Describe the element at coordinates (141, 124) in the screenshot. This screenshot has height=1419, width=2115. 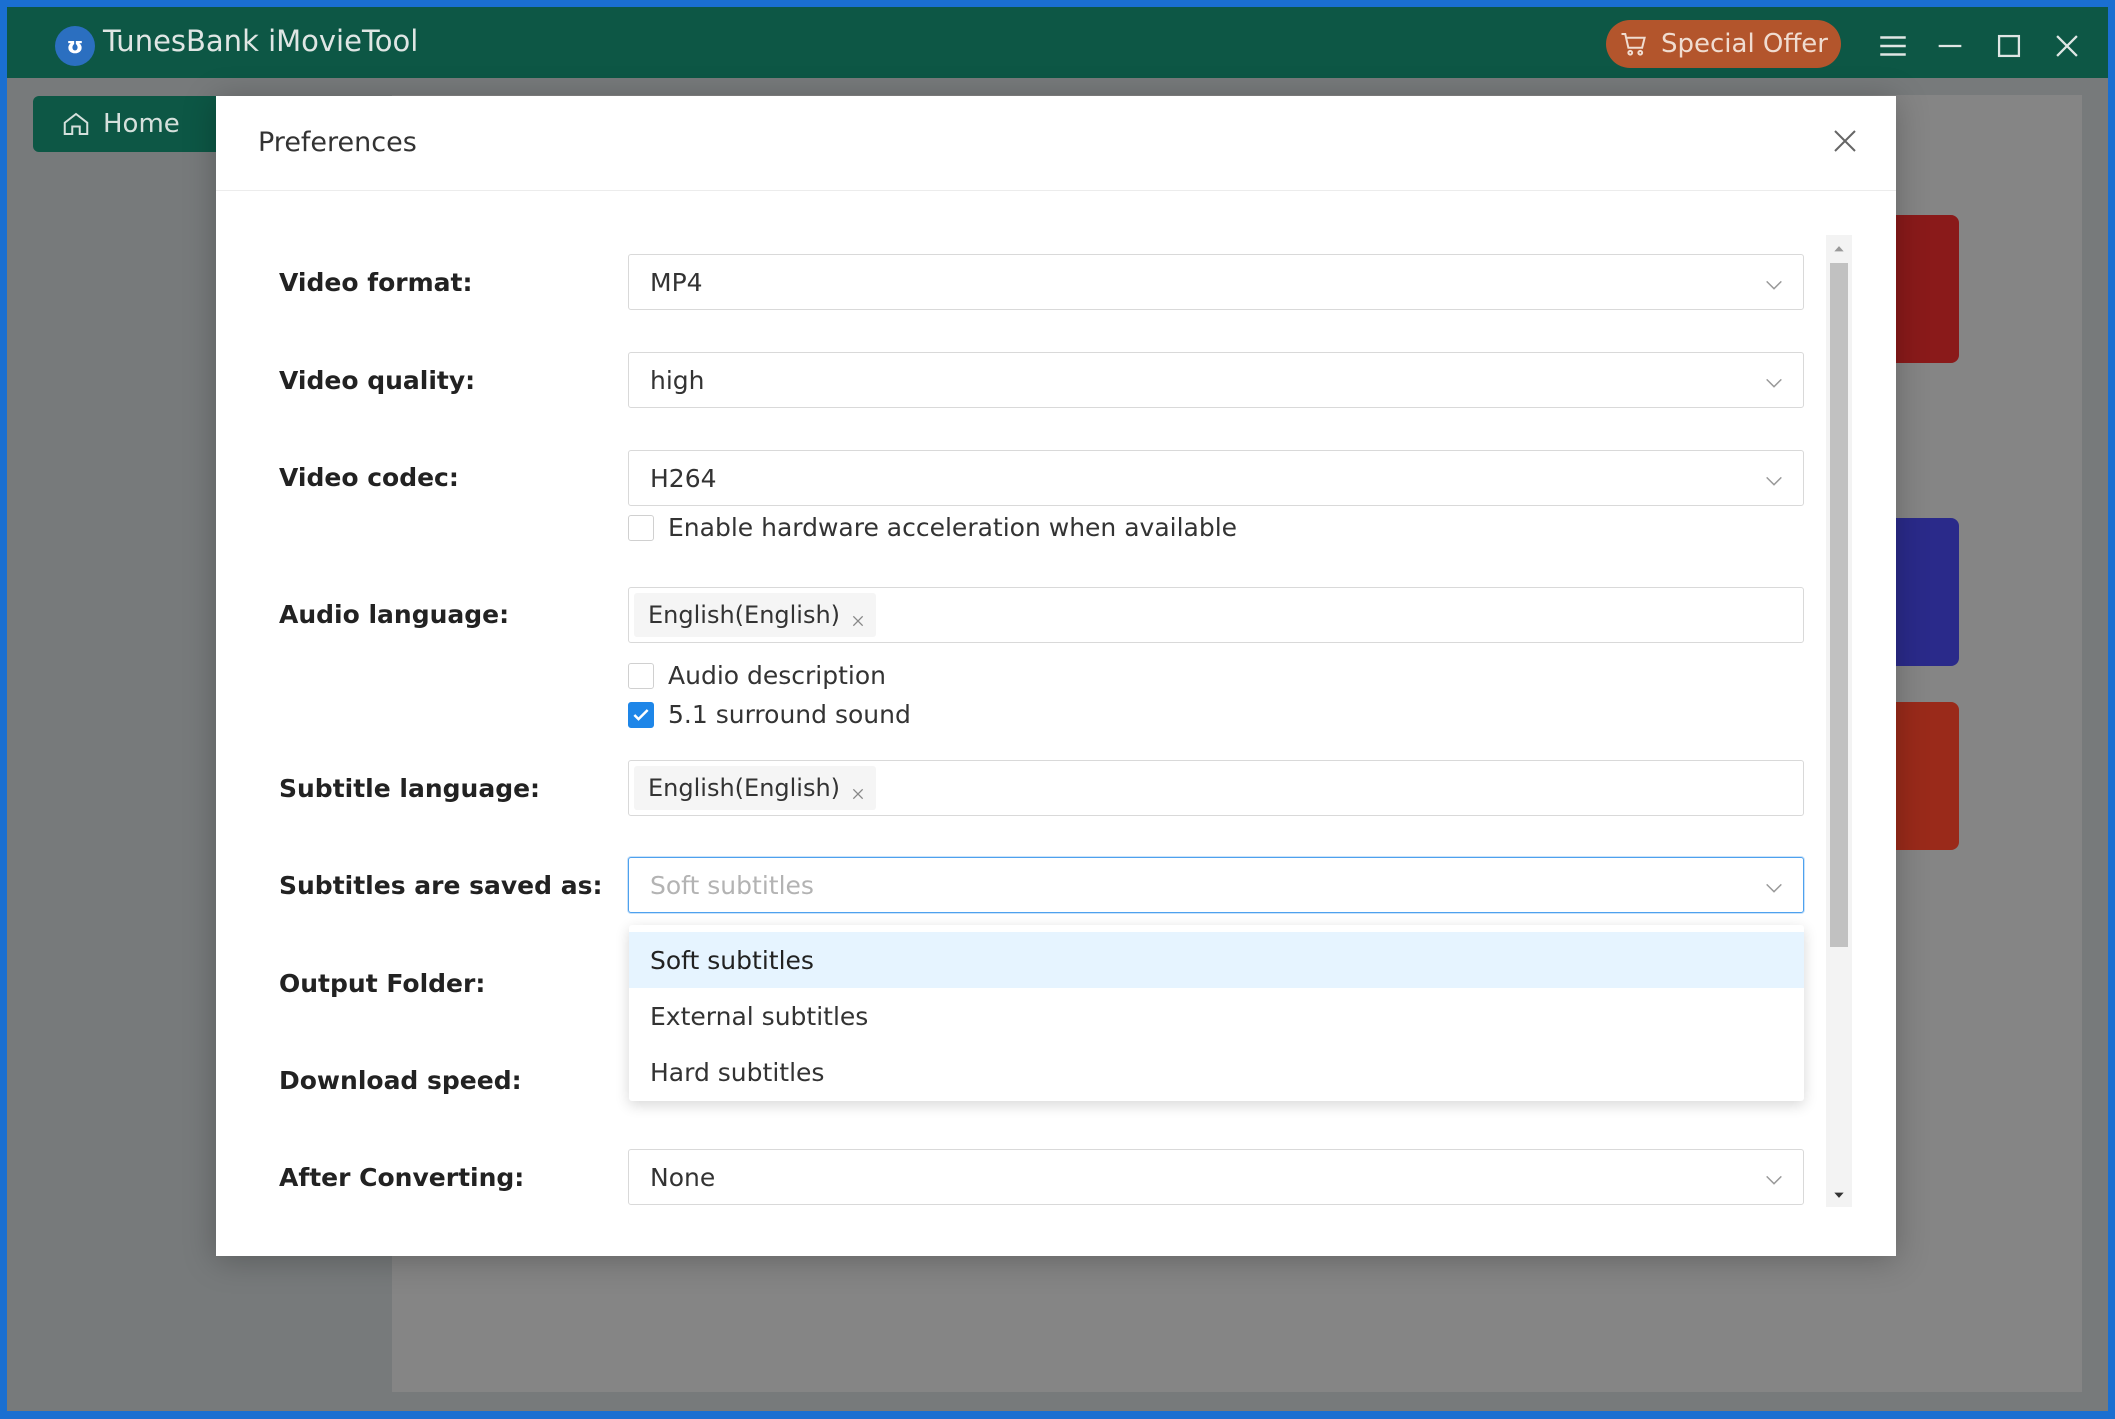
I see `home-label: Home` at that location.